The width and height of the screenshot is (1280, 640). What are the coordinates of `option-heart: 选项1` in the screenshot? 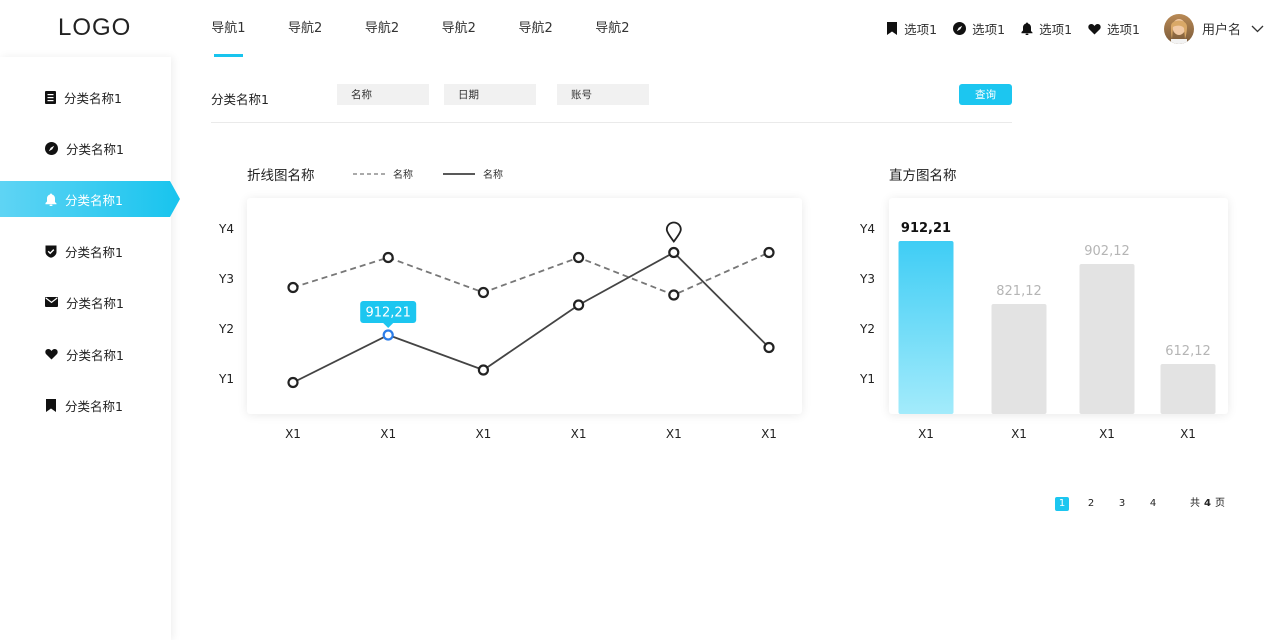 It's located at (1114, 28).